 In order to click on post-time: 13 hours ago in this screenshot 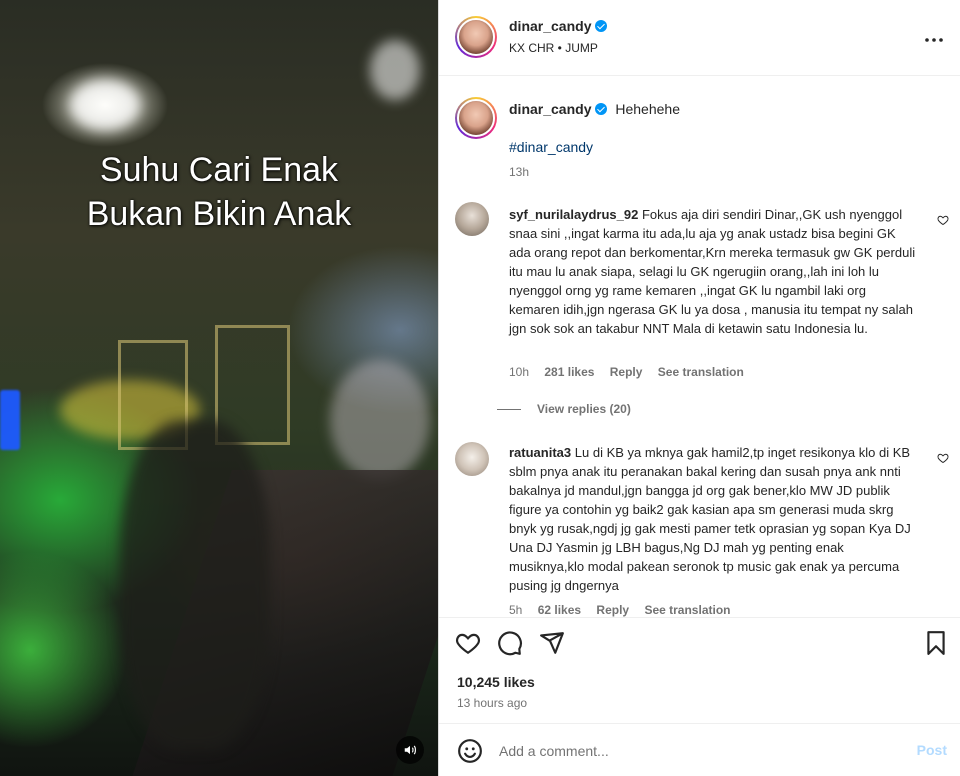, I will do `click(492, 703)`.